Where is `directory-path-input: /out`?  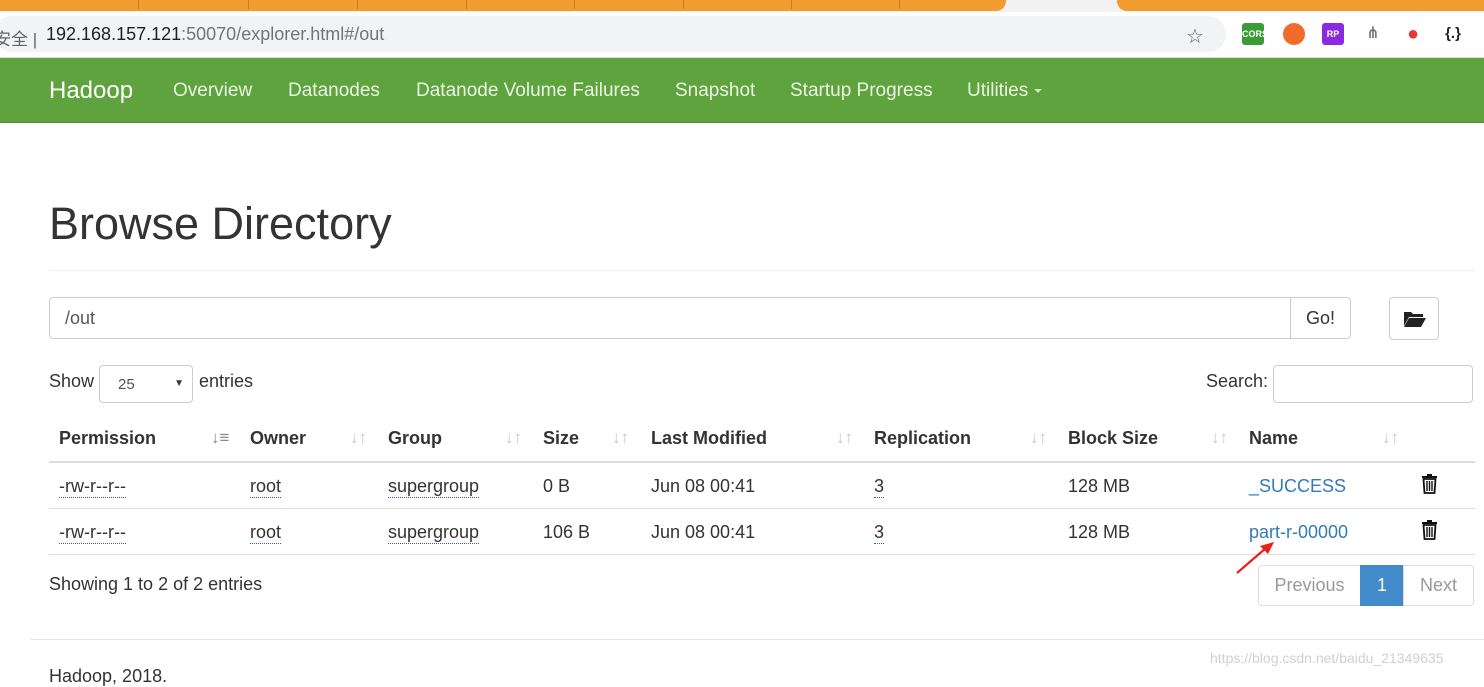
directory-path-input: /out is located at coordinates (670, 318).